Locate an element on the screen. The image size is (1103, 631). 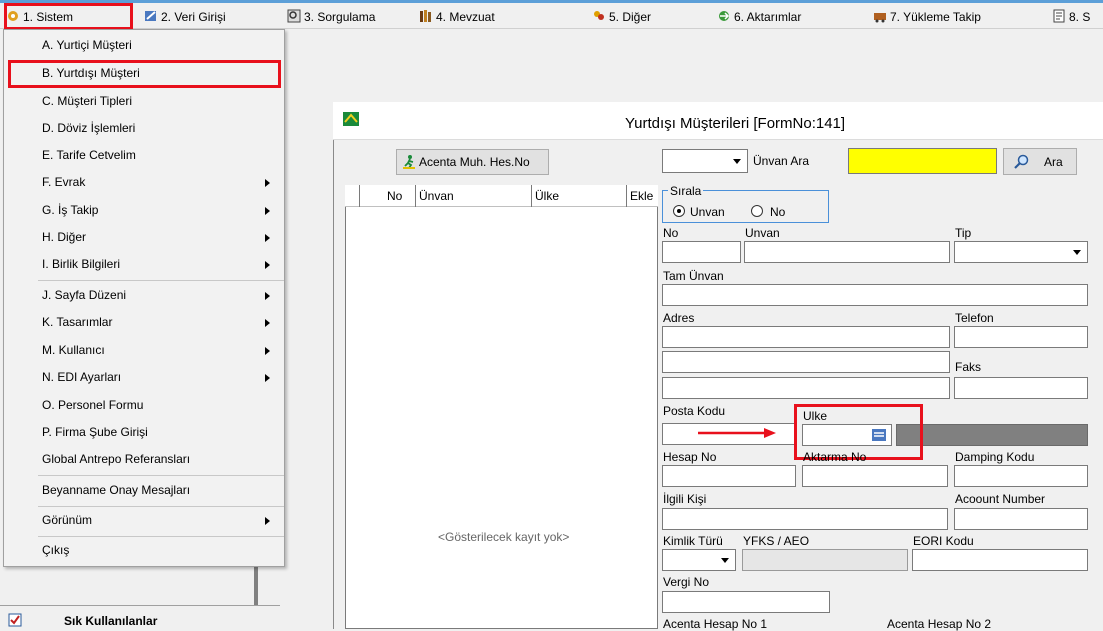
menu-item-gorunum: Görünüm is located at coordinates (144, 520).